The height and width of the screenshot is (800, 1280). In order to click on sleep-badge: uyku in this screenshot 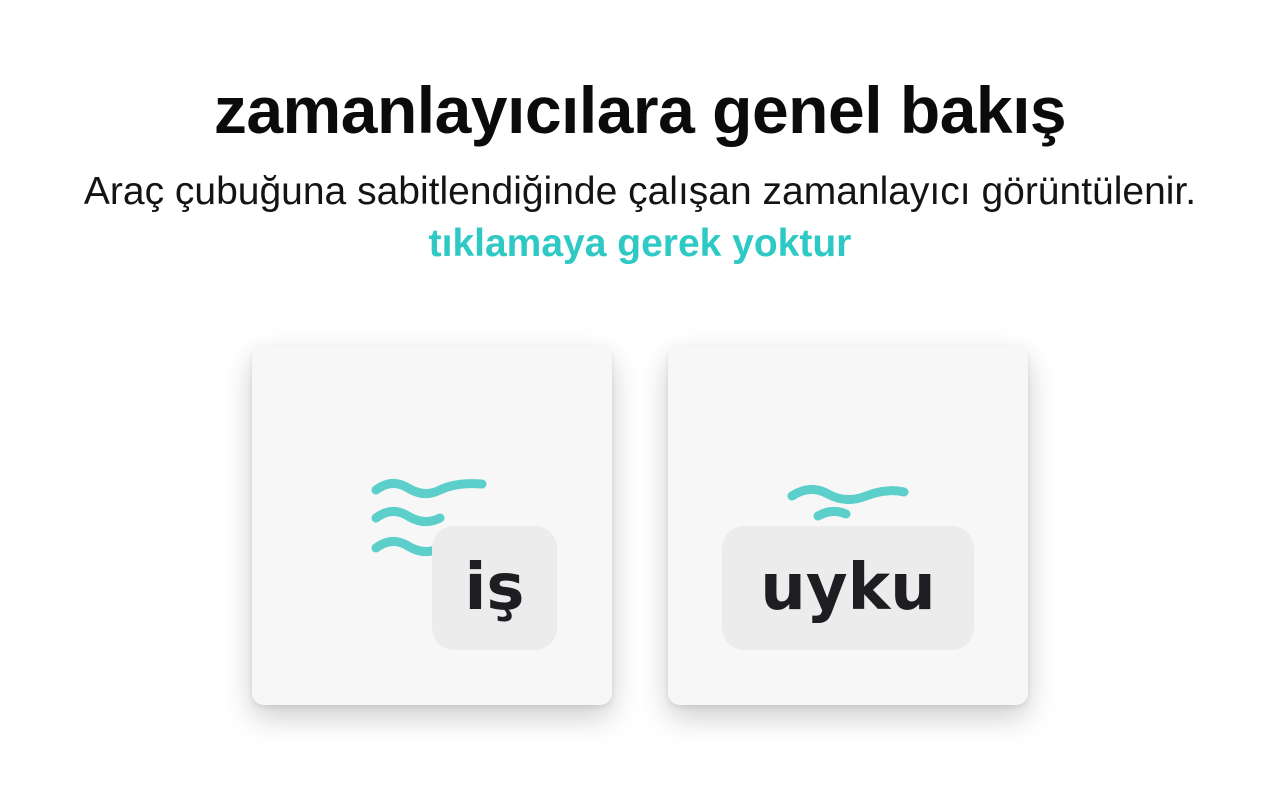, I will do `click(848, 588)`.